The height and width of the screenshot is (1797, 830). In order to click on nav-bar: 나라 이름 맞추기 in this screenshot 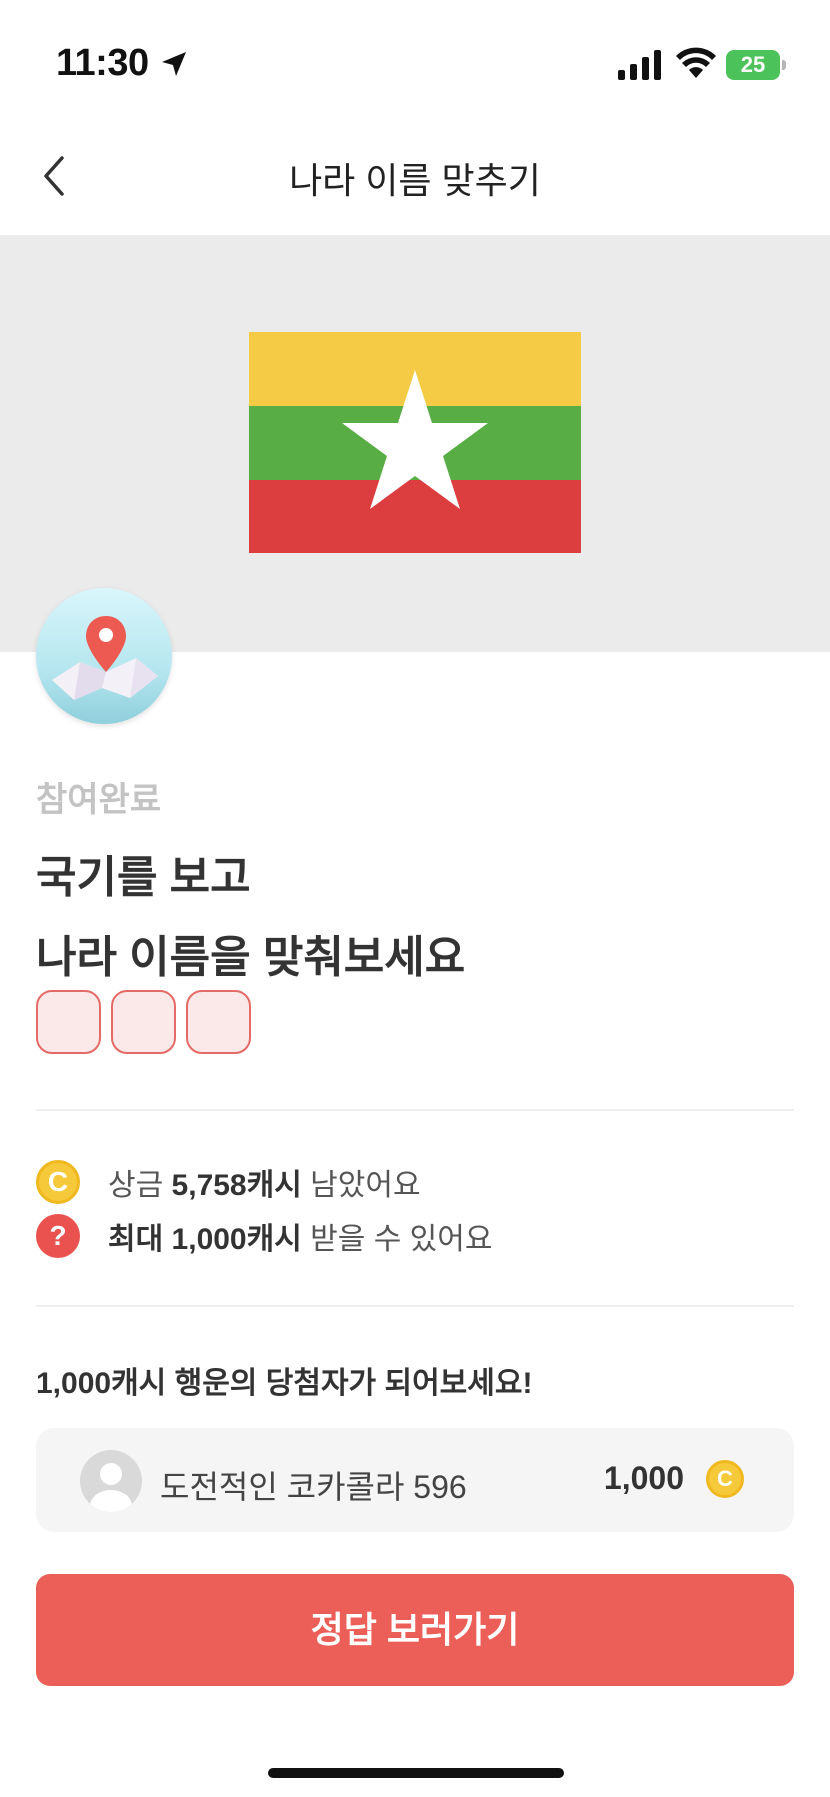, I will do `click(415, 177)`.